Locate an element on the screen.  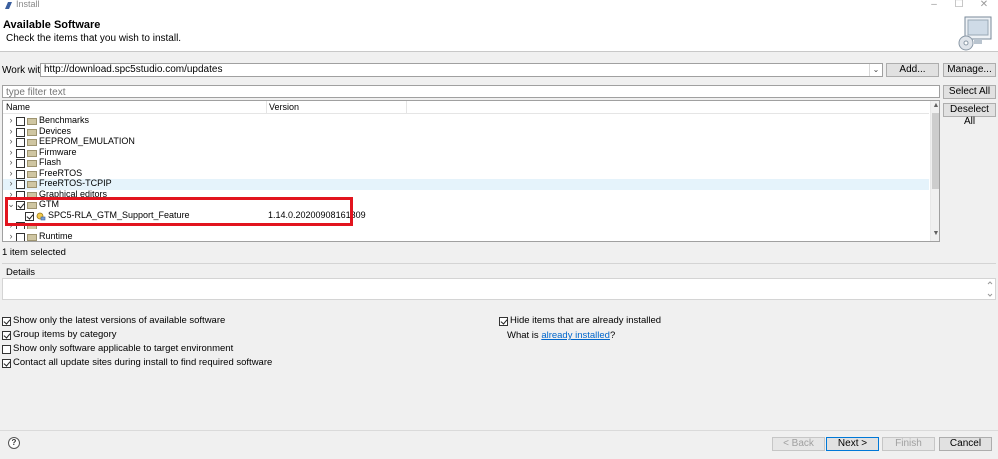
page-title: Available Software is located at coordinates (52, 25).